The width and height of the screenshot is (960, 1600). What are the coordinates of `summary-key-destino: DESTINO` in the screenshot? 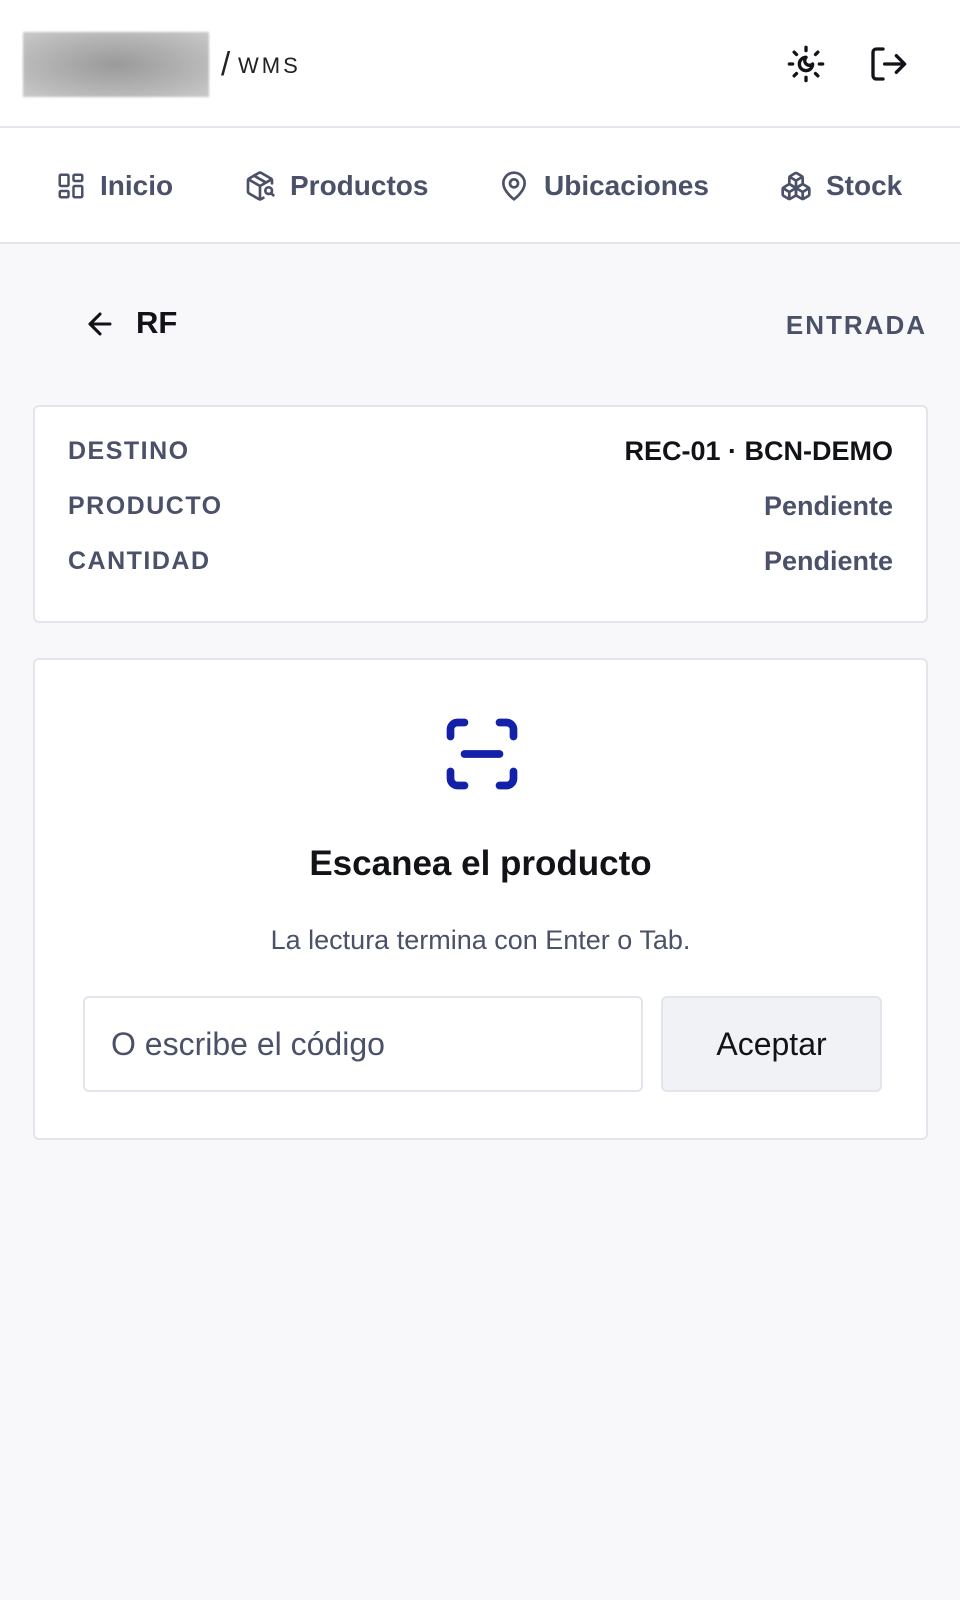 It's located at (129, 451).